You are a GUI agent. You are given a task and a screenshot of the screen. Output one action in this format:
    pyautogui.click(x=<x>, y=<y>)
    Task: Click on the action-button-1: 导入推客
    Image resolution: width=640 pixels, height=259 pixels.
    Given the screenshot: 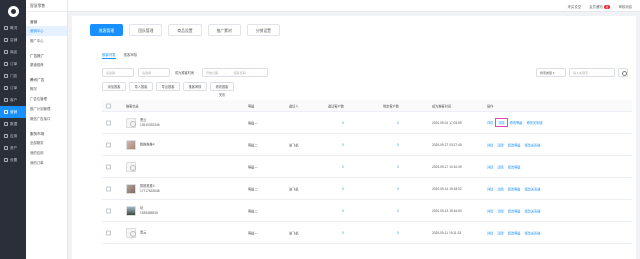 What is the action you would take?
    pyautogui.click(x=141, y=86)
    